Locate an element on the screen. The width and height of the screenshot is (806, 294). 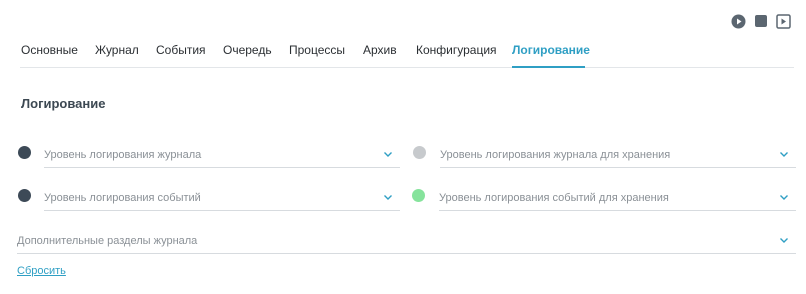
active-tab-indicator is located at coordinates (548, 67).